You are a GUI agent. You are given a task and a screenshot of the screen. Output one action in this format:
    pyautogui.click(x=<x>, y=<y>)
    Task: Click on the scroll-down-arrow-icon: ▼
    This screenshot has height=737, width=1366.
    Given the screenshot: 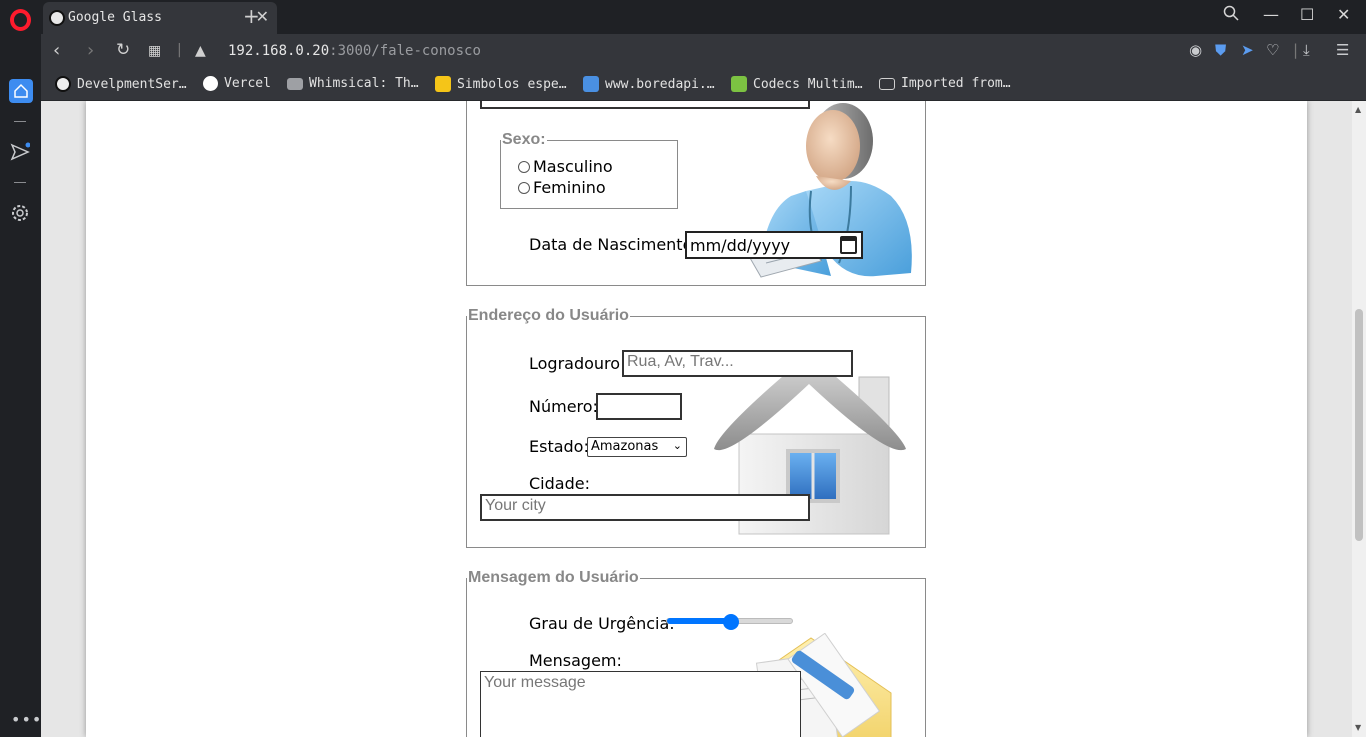 What is the action you would take?
    pyautogui.click(x=1358, y=727)
    